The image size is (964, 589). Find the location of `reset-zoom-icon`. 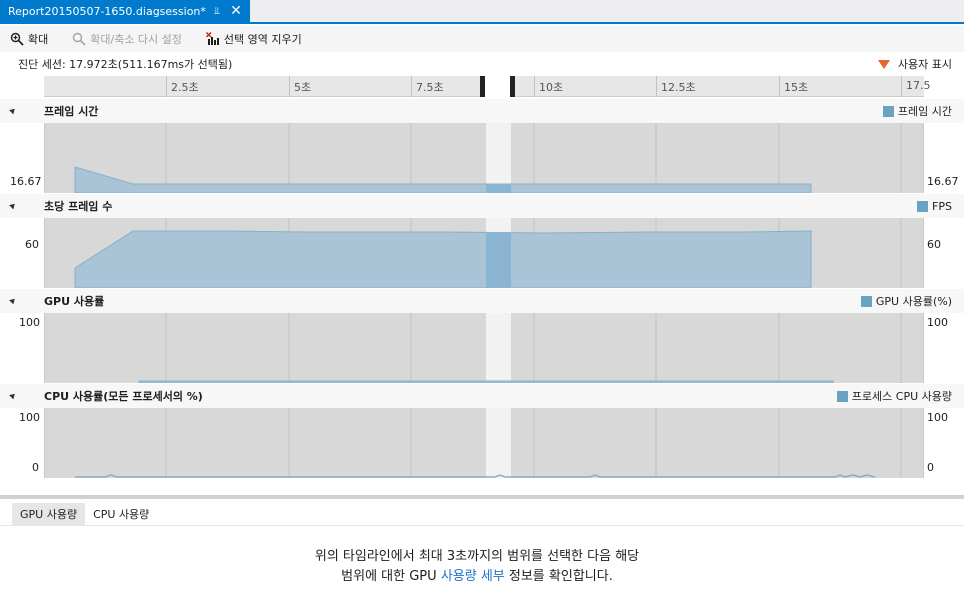

reset-zoom-icon is located at coordinates (79, 39).